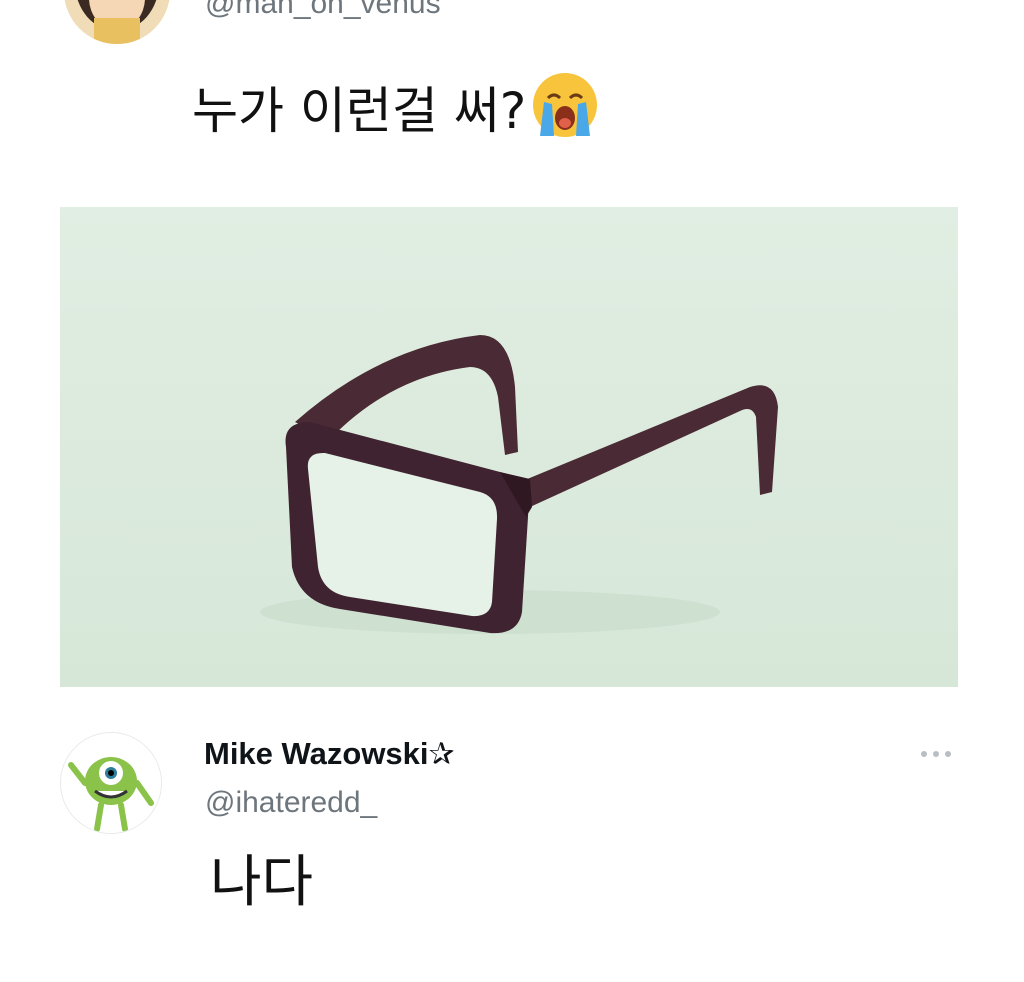  Describe the element at coordinates (117, 22) in the screenshot. I see `user-avatar` at that location.